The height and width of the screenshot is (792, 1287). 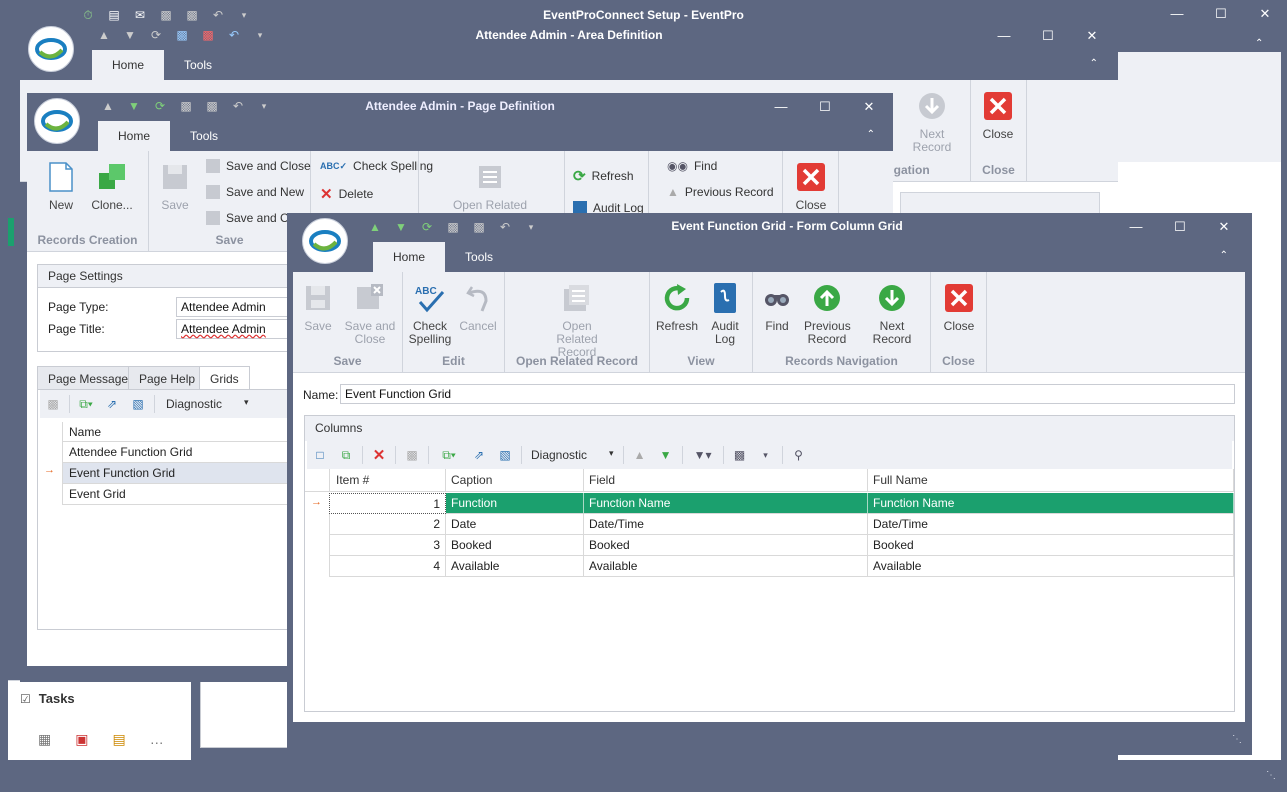 What do you see at coordinates (57, 121) in the screenshot?
I see `page-app-logo` at bounding box center [57, 121].